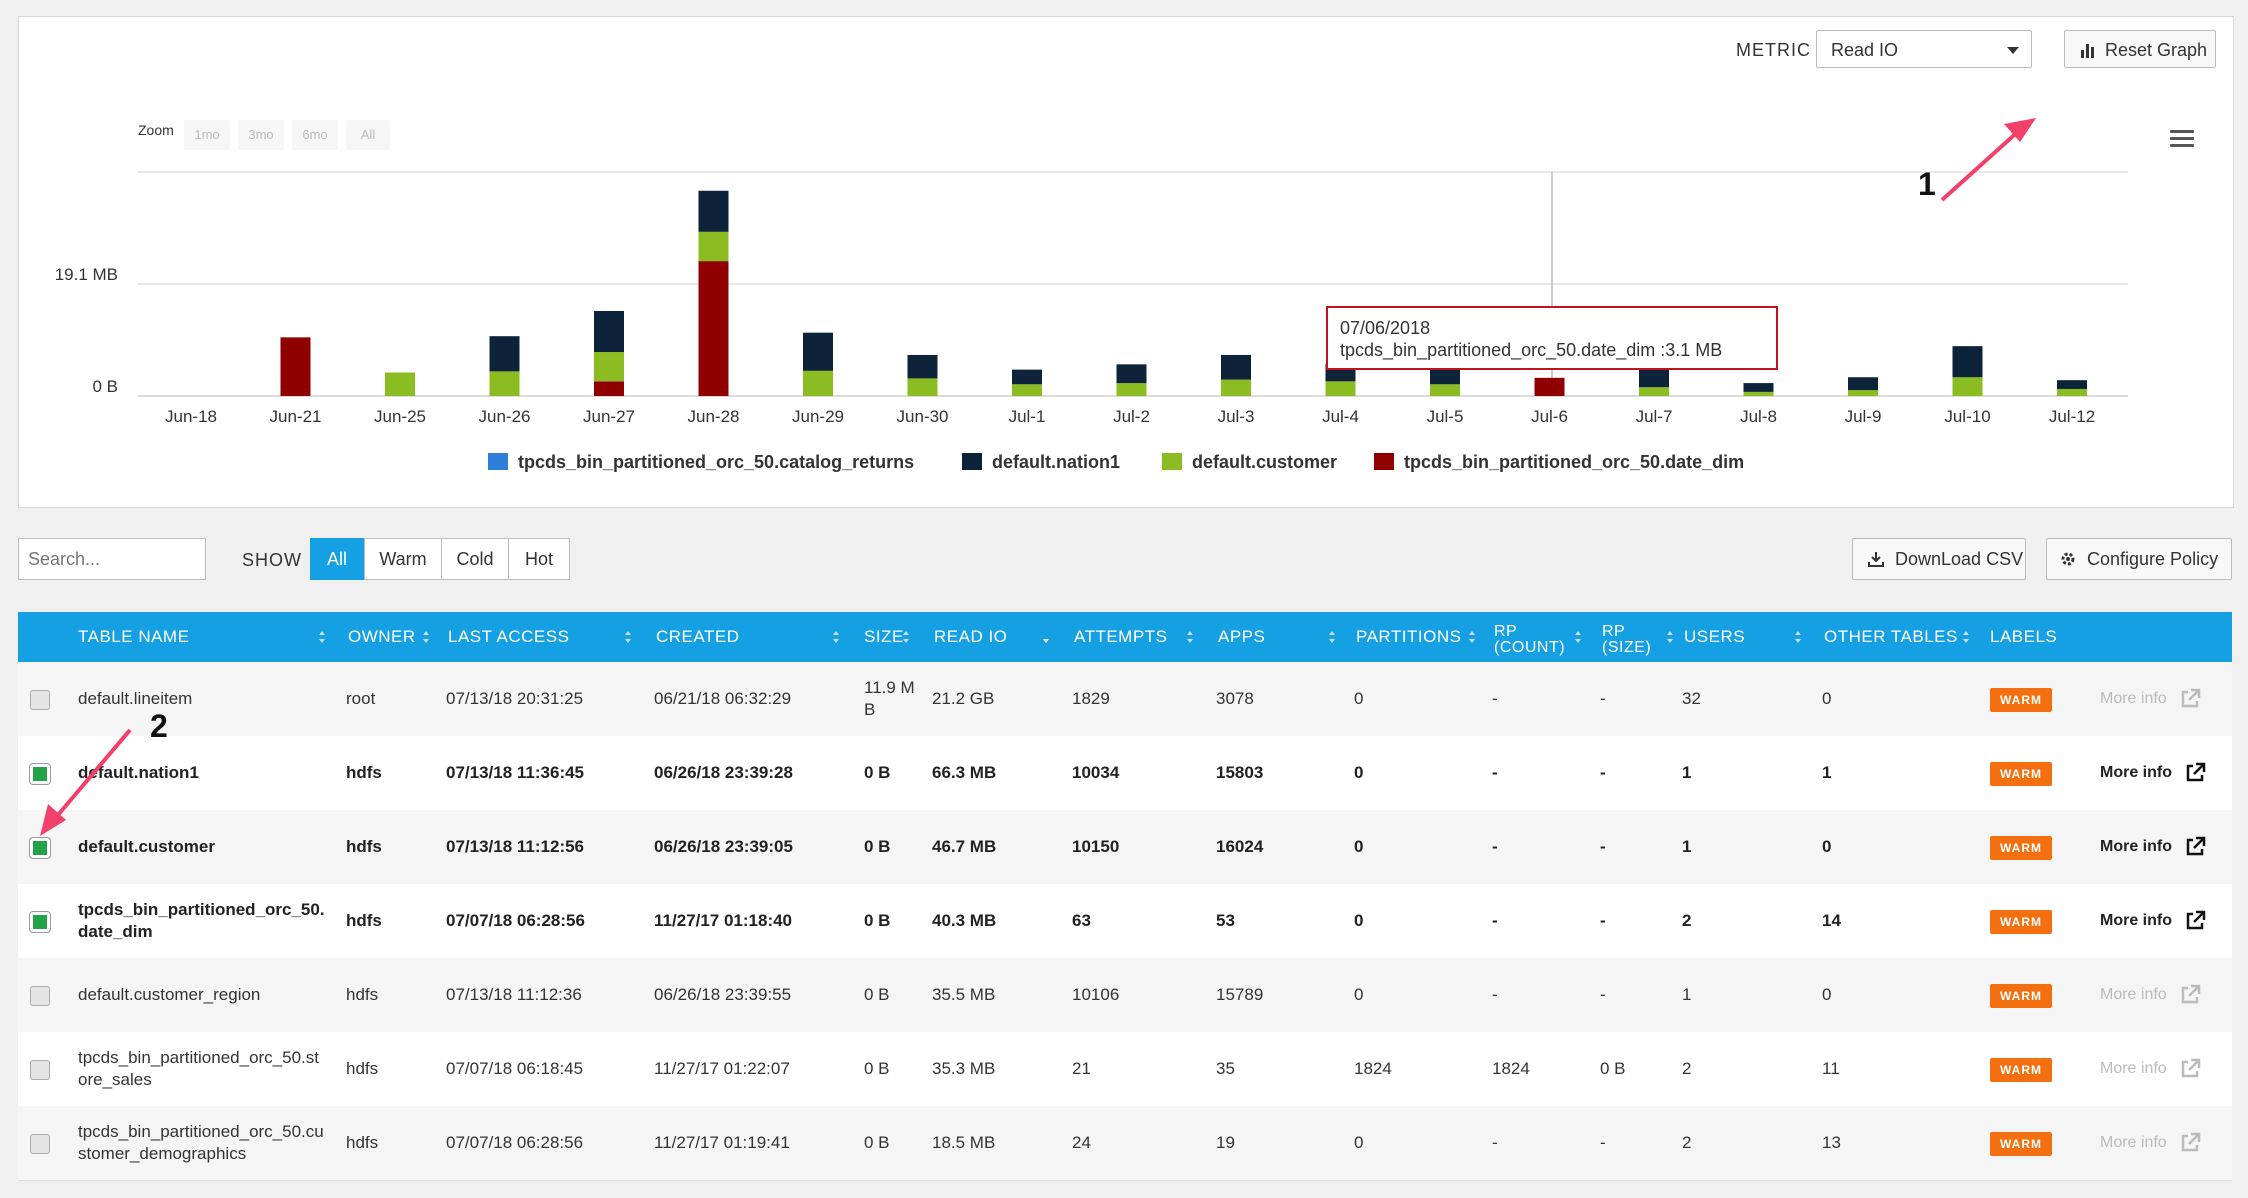 The image size is (2248, 1198). What do you see at coordinates (1264, 462) in the screenshot?
I see `legend-item: default.customer` at bounding box center [1264, 462].